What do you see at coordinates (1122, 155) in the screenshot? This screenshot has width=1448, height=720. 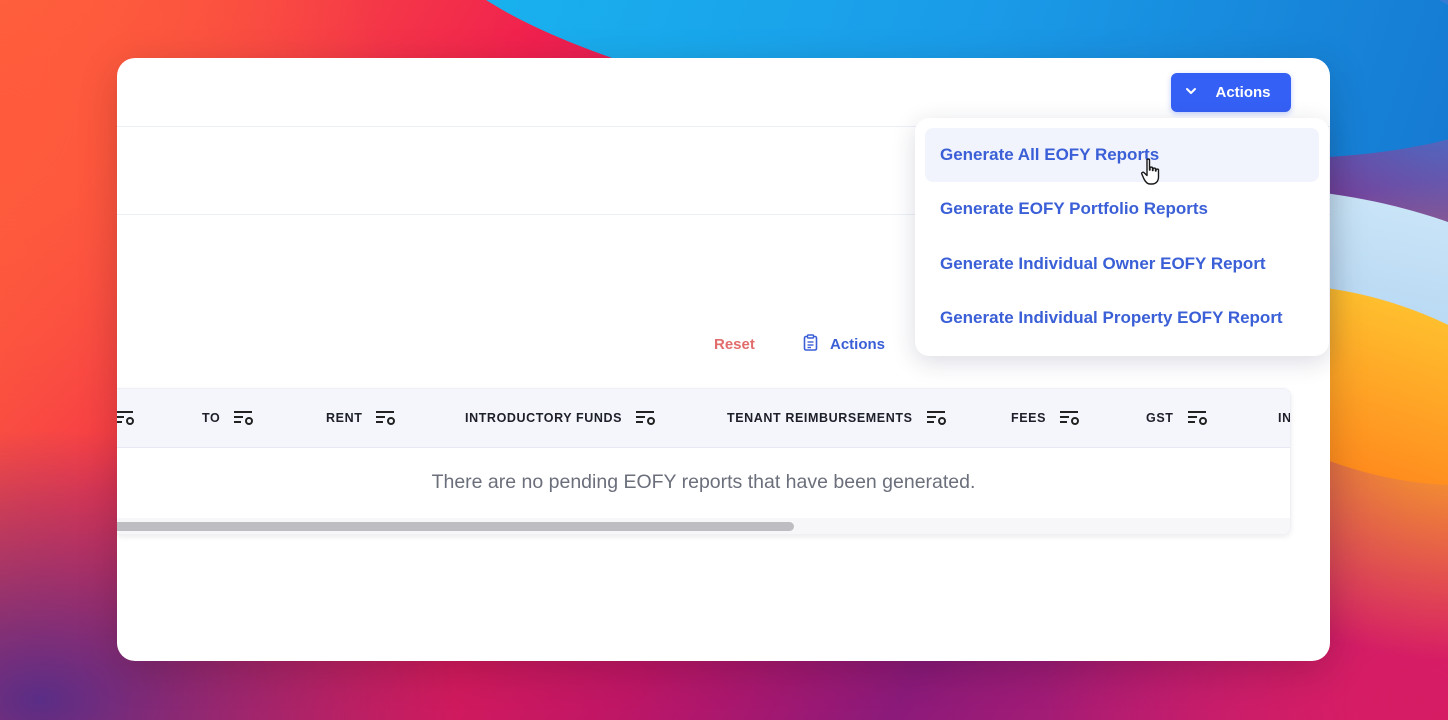 I see `menu-item-generate-all-eofy-reports: Generate All EOFY Reports` at bounding box center [1122, 155].